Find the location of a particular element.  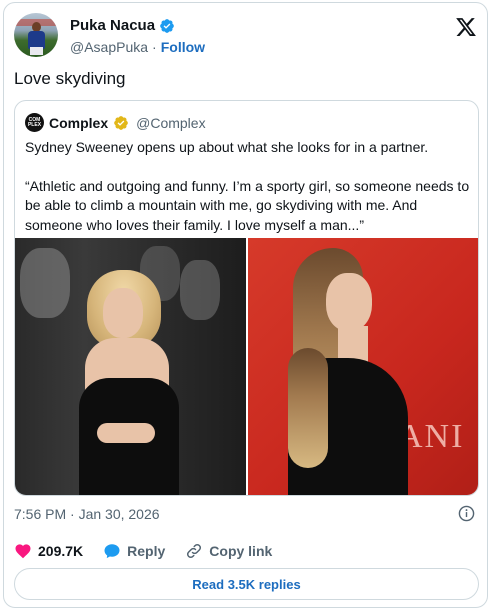

author-display-name: Puka Nacua is located at coordinates (112, 25).